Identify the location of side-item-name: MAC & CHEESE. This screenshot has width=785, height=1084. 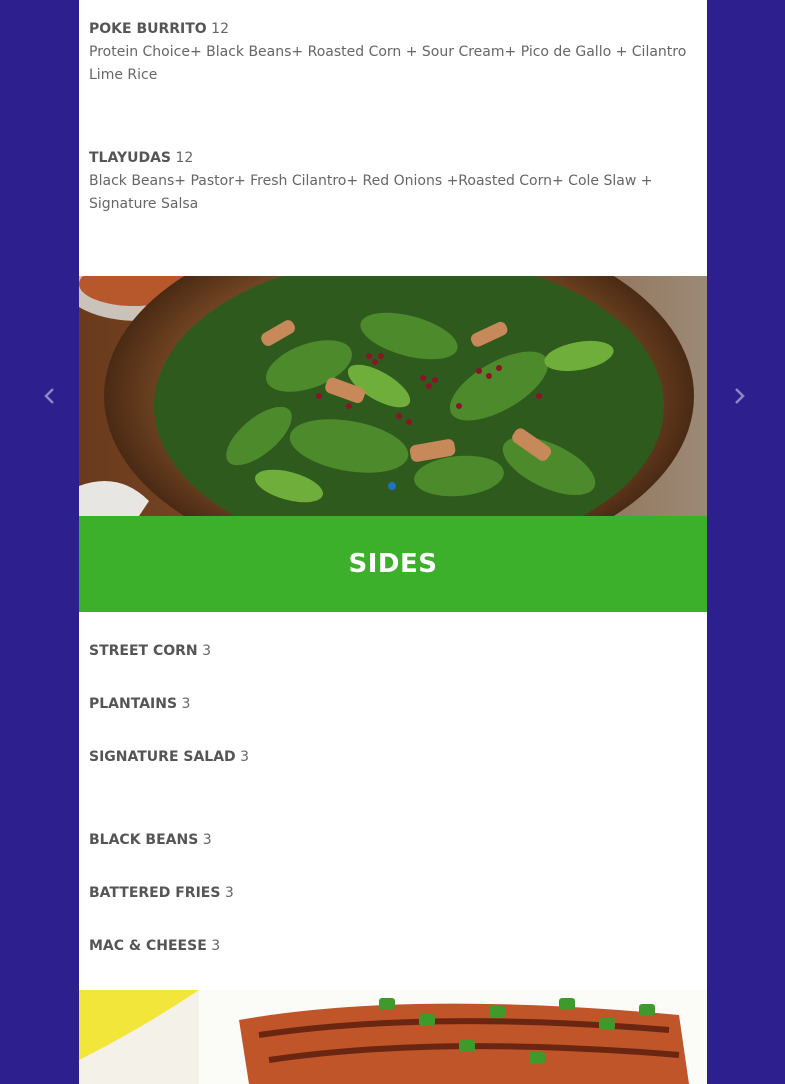
(148, 946).